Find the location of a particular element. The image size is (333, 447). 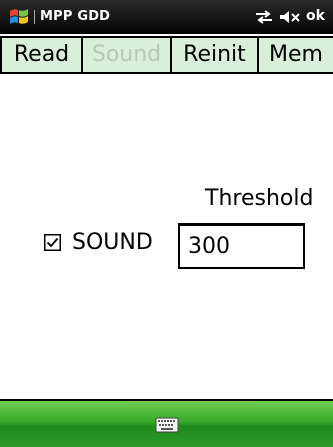

title-separator is located at coordinates (34, 17).